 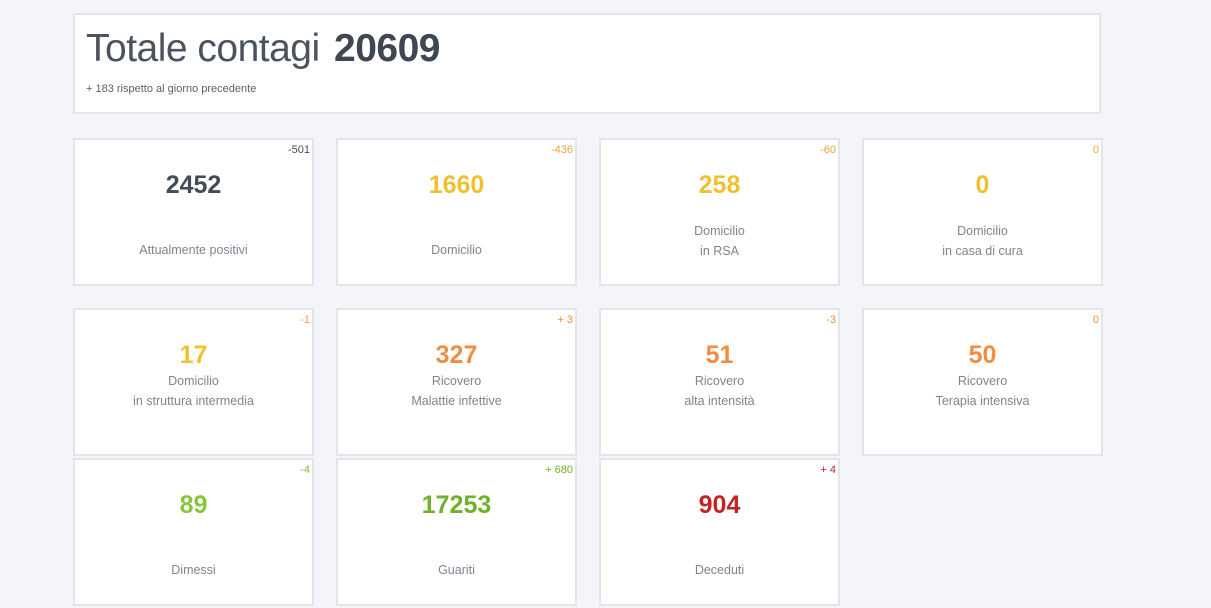 I want to click on stat-label-line2: Malattie infettive, so click(x=456, y=401).